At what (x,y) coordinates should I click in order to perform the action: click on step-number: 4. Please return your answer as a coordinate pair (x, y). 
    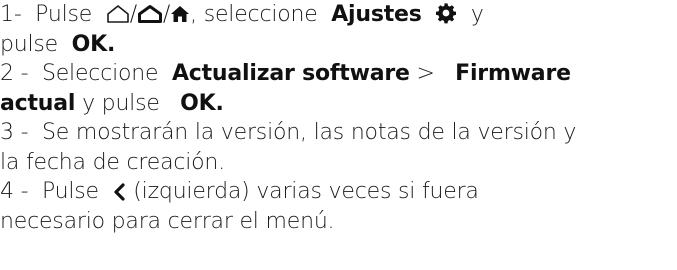
    Looking at the image, I should click on (7, 191).